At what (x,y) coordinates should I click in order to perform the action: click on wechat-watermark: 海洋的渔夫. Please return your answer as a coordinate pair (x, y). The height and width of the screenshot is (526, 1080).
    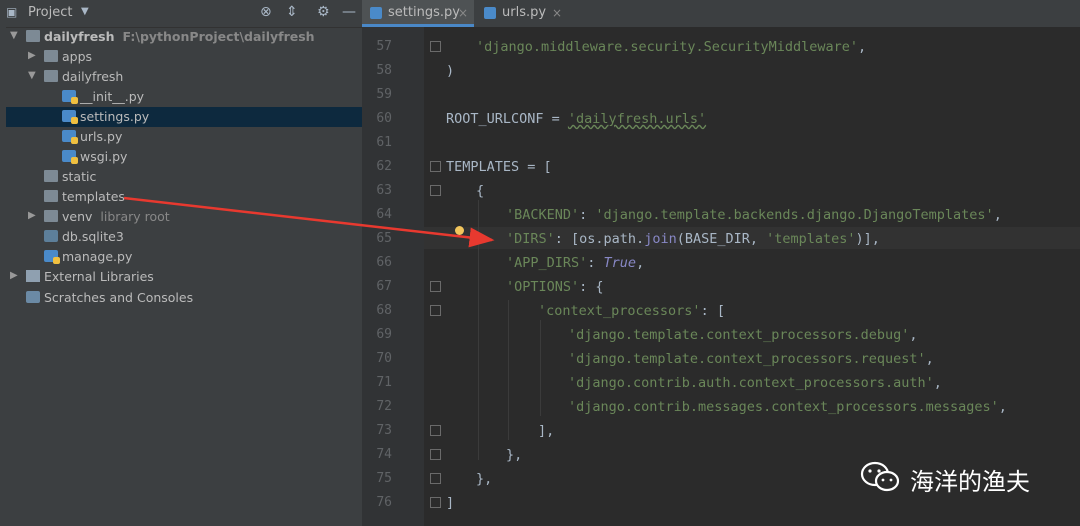
    Looking at the image, I should click on (965, 478).